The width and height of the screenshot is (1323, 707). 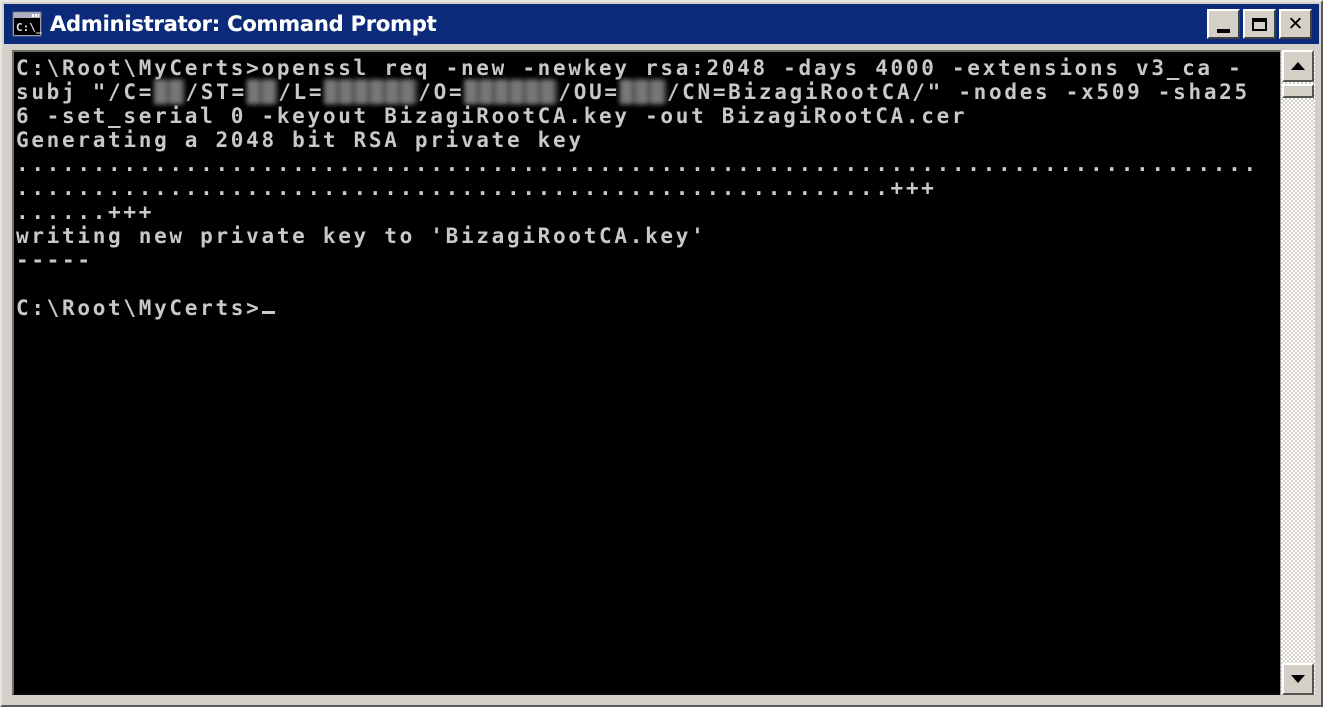 I want to click on minimize-icon, so click(x=1223, y=24).